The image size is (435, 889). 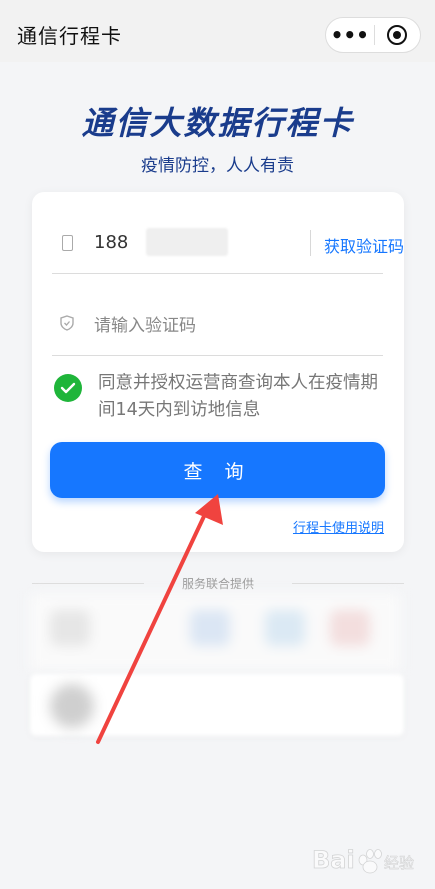 I want to click on code-row, so click(x=217, y=325).